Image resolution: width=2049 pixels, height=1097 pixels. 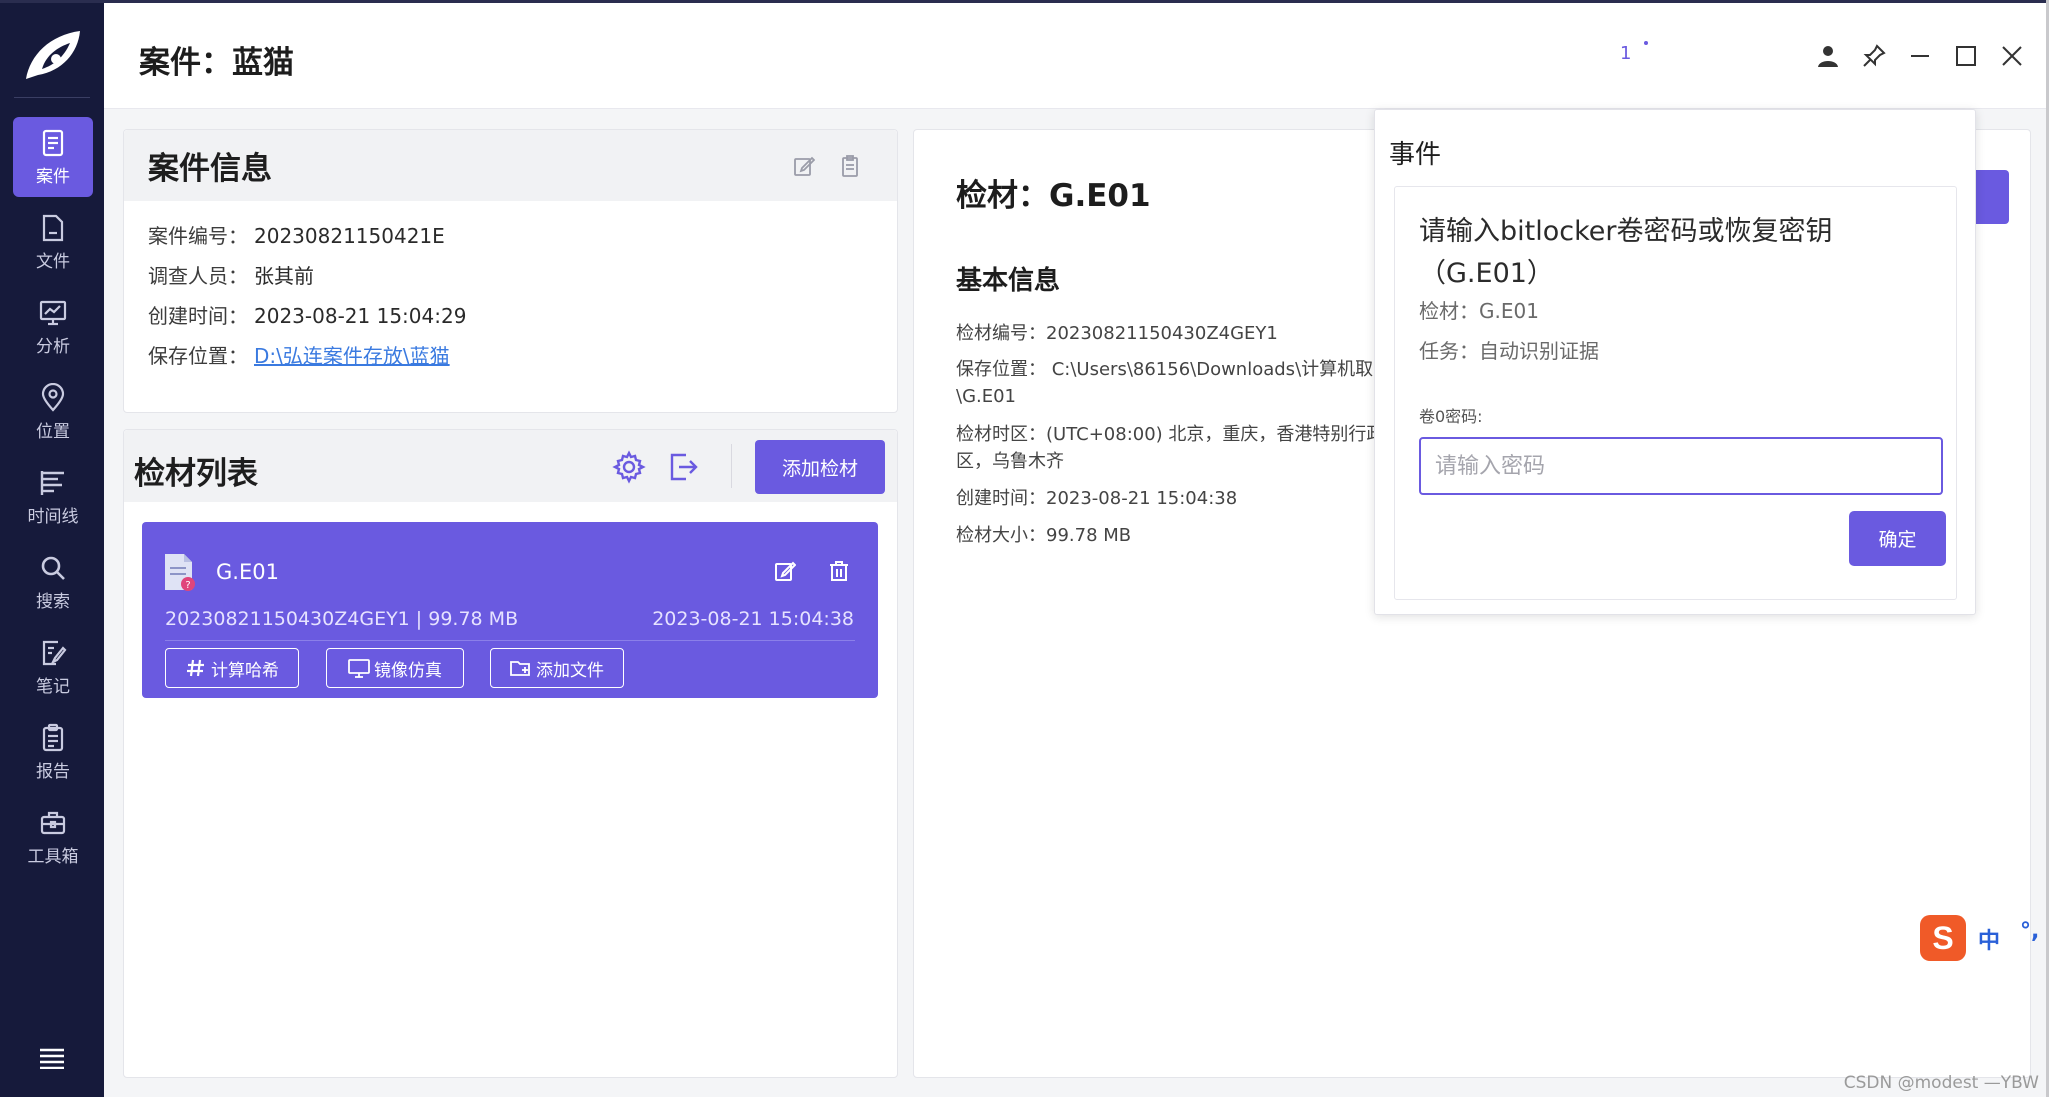 What do you see at coordinates (210, 169) in the screenshot?
I see `case-info-title: 案件信息` at bounding box center [210, 169].